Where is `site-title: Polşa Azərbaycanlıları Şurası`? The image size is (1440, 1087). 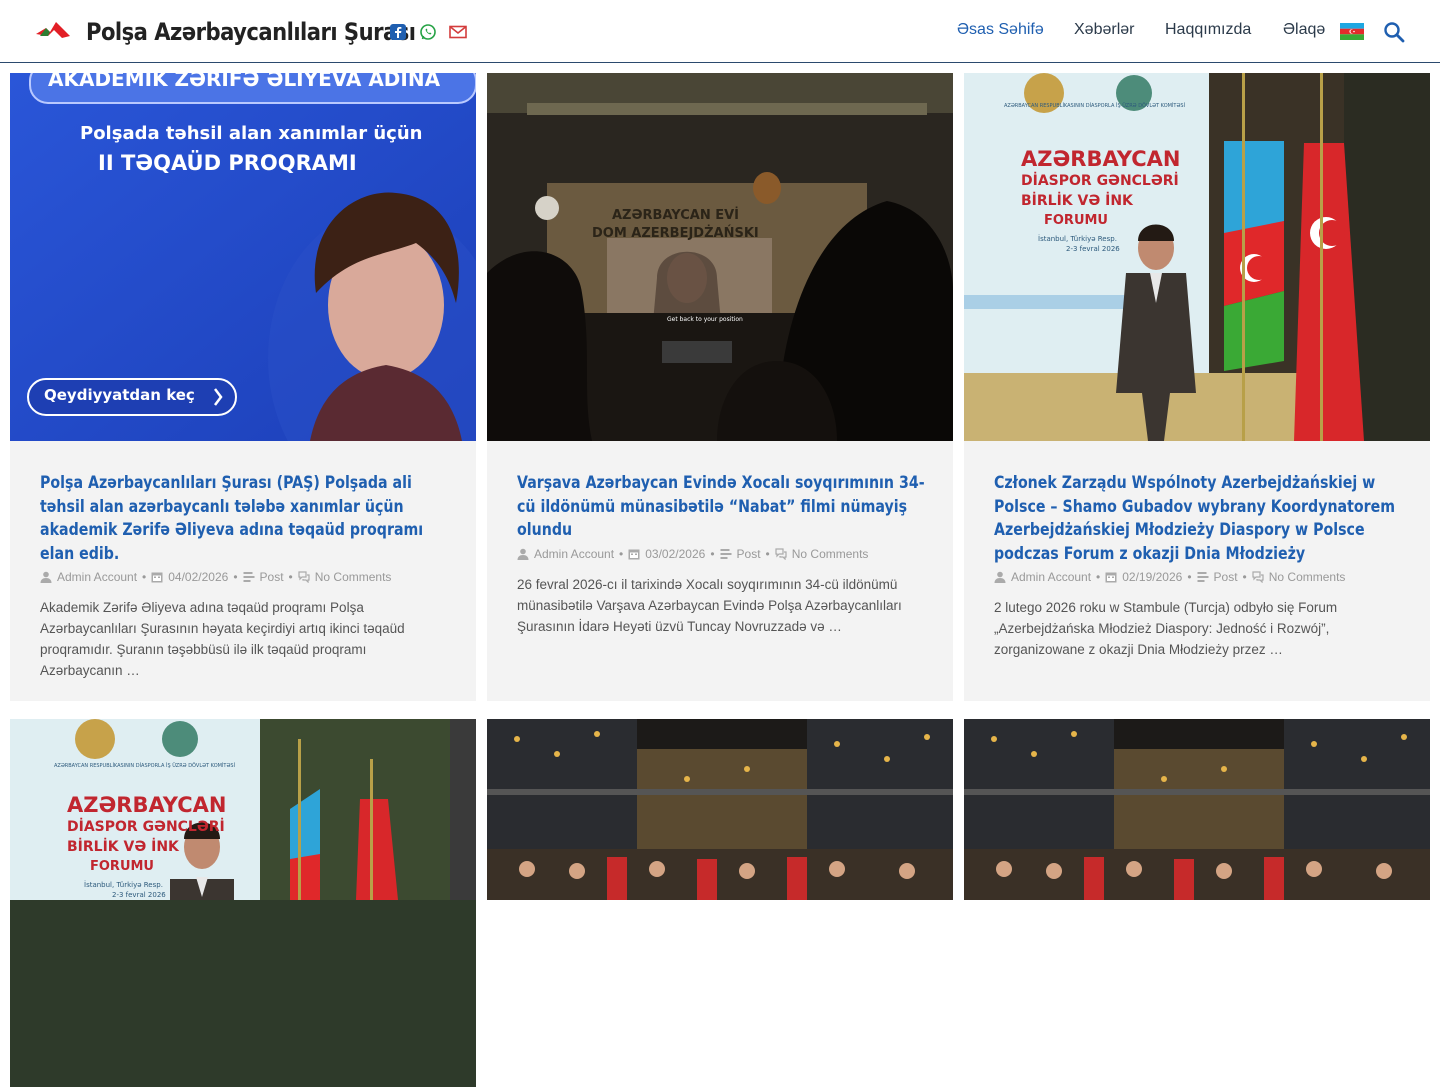
site-title: Polşa Azərbaycanlıları Şurası is located at coordinates (251, 32).